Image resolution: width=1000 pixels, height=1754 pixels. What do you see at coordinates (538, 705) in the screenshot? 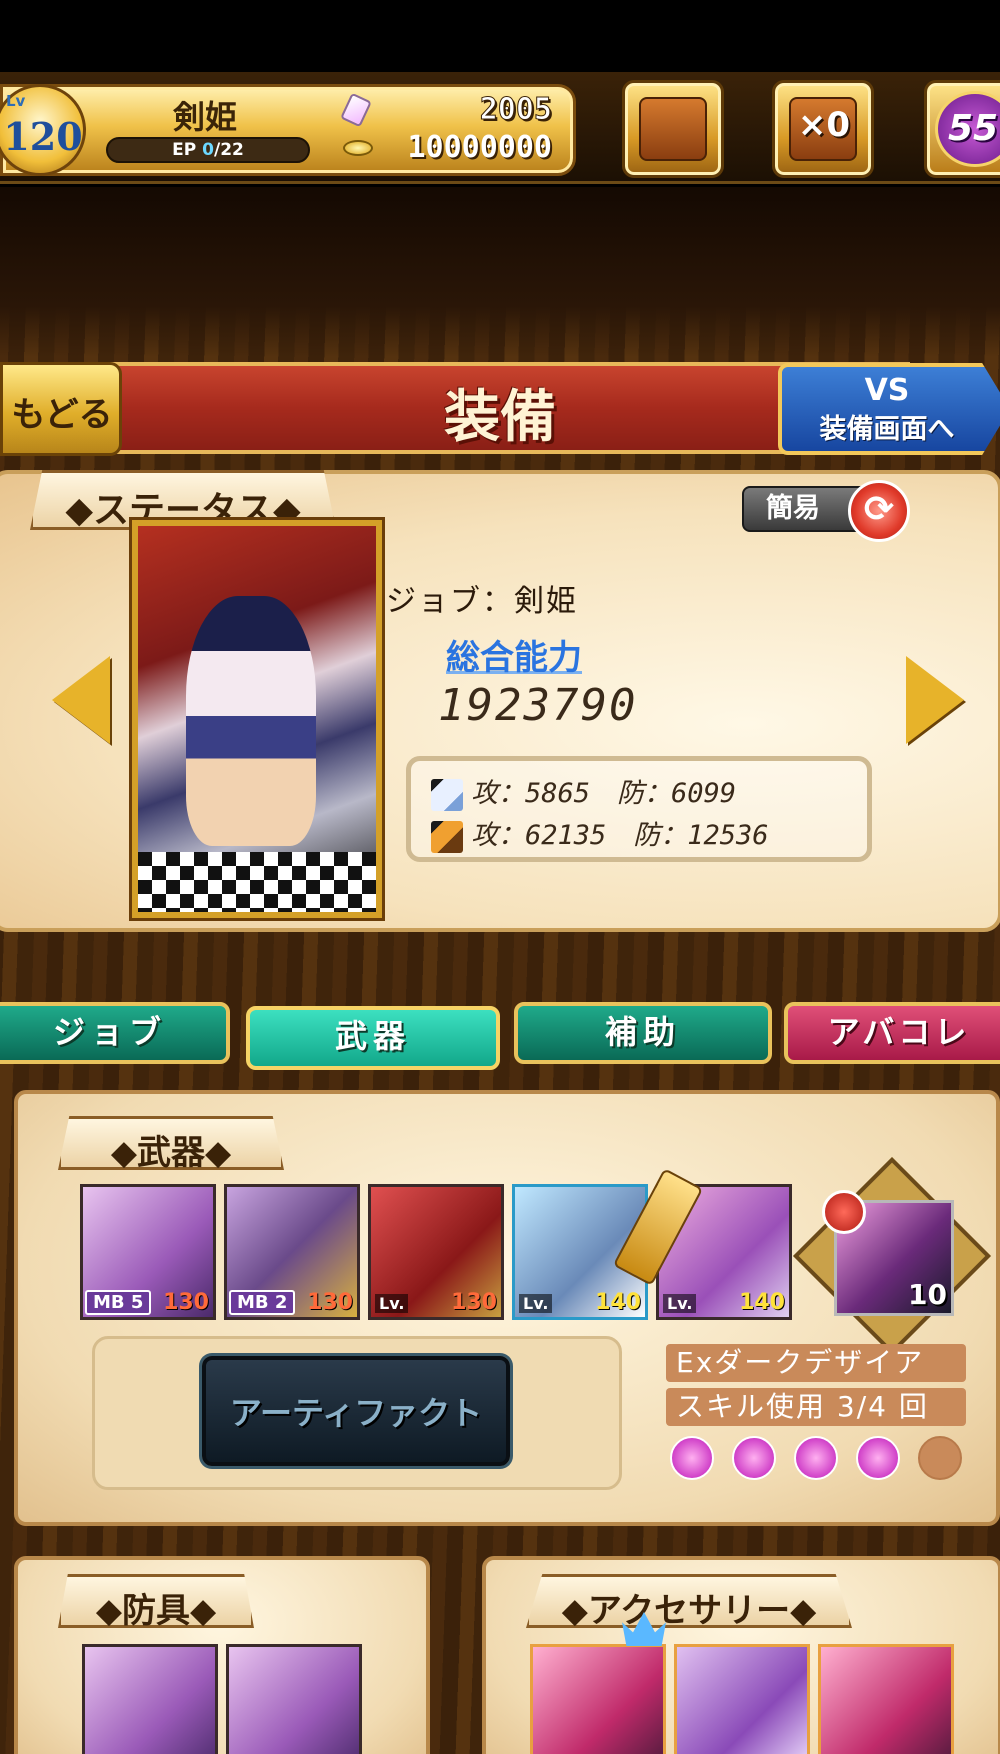
I see `total-power-value: 1923790` at bounding box center [538, 705].